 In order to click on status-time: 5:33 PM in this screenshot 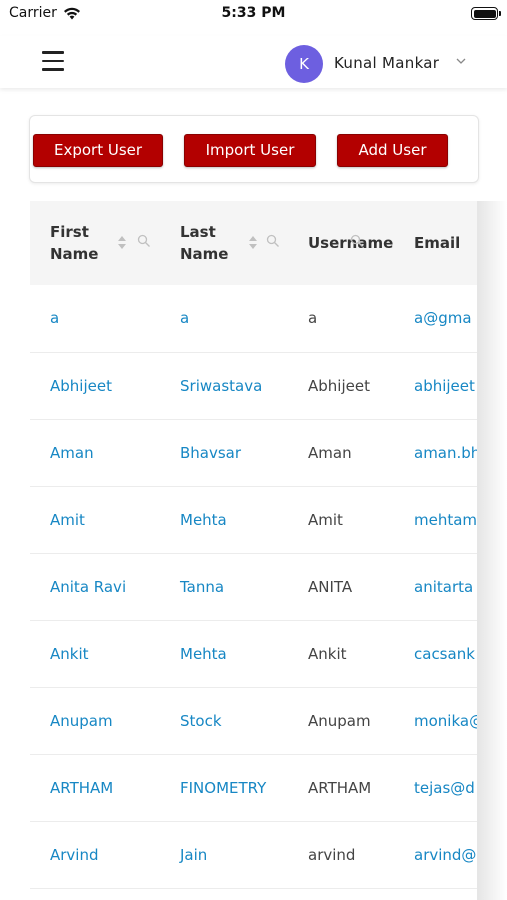, I will do `click(253, 13)`.